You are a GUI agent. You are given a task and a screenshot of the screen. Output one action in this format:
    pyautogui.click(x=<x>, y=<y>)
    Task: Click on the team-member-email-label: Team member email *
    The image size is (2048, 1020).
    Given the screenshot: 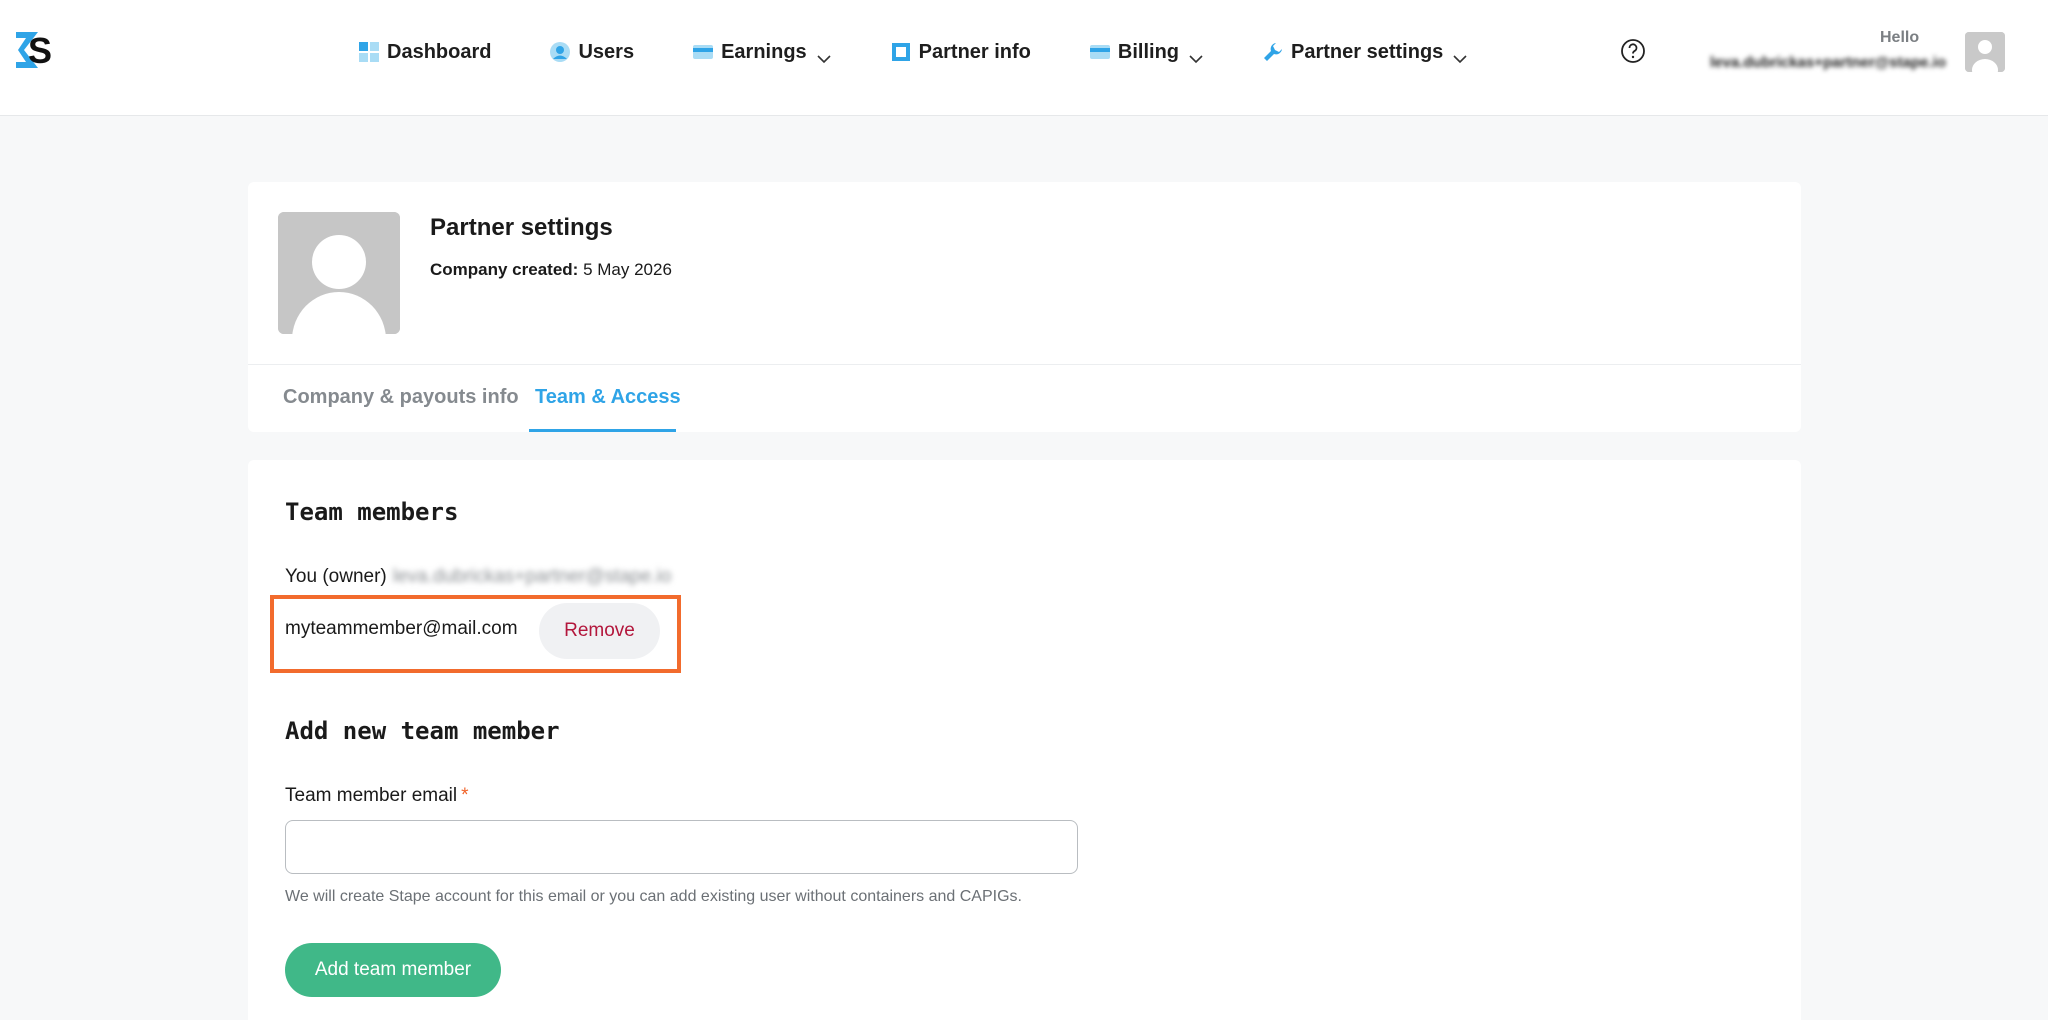 What is the action you would take?
    pyautogui.click(x=377, y=796)
    